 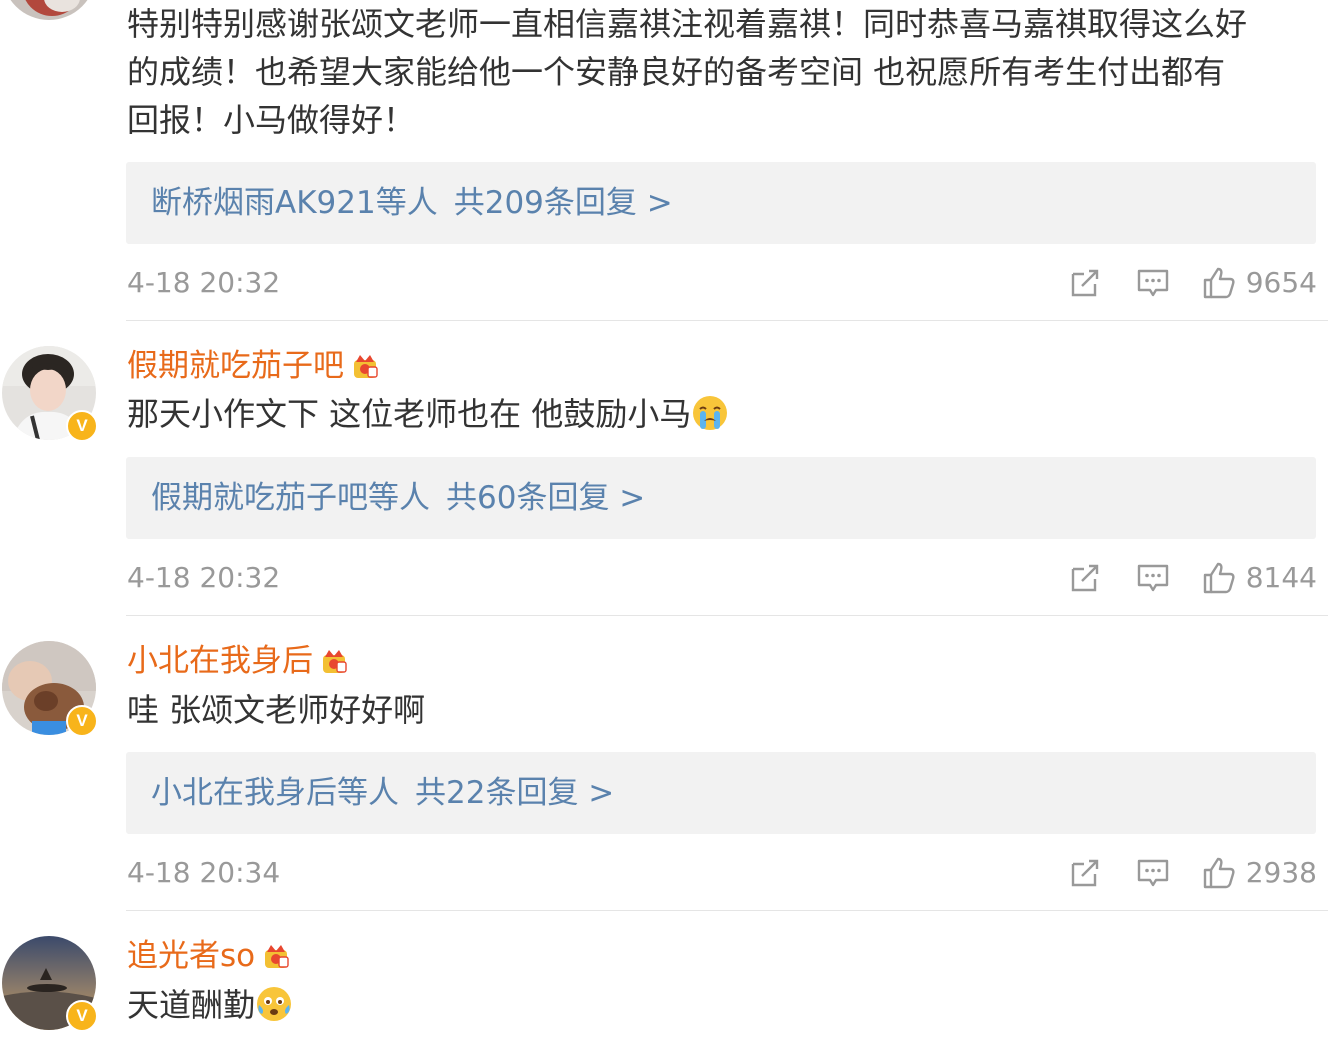 What do you see at coordinates (1192, 873) in the screenshot?
I see `comment-actions: 2938` at bounding box center [1192, 873].